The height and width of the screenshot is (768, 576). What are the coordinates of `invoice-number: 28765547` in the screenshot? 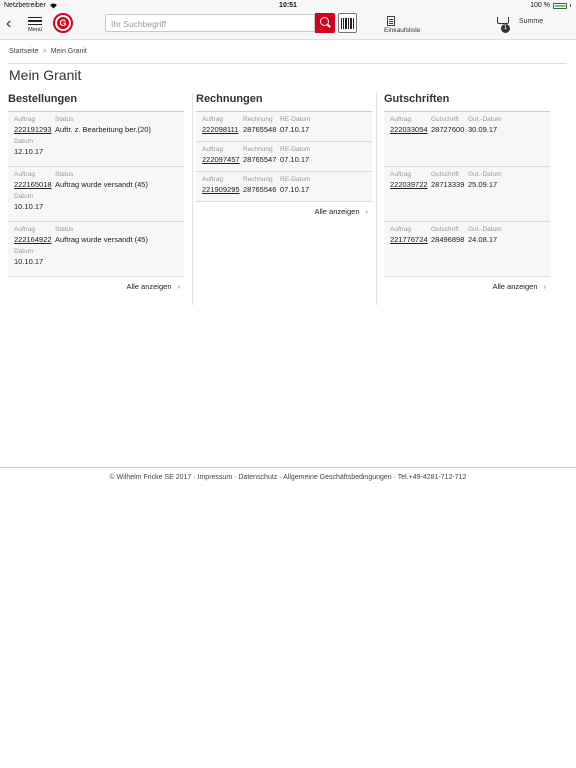 It's located at (260, 159).